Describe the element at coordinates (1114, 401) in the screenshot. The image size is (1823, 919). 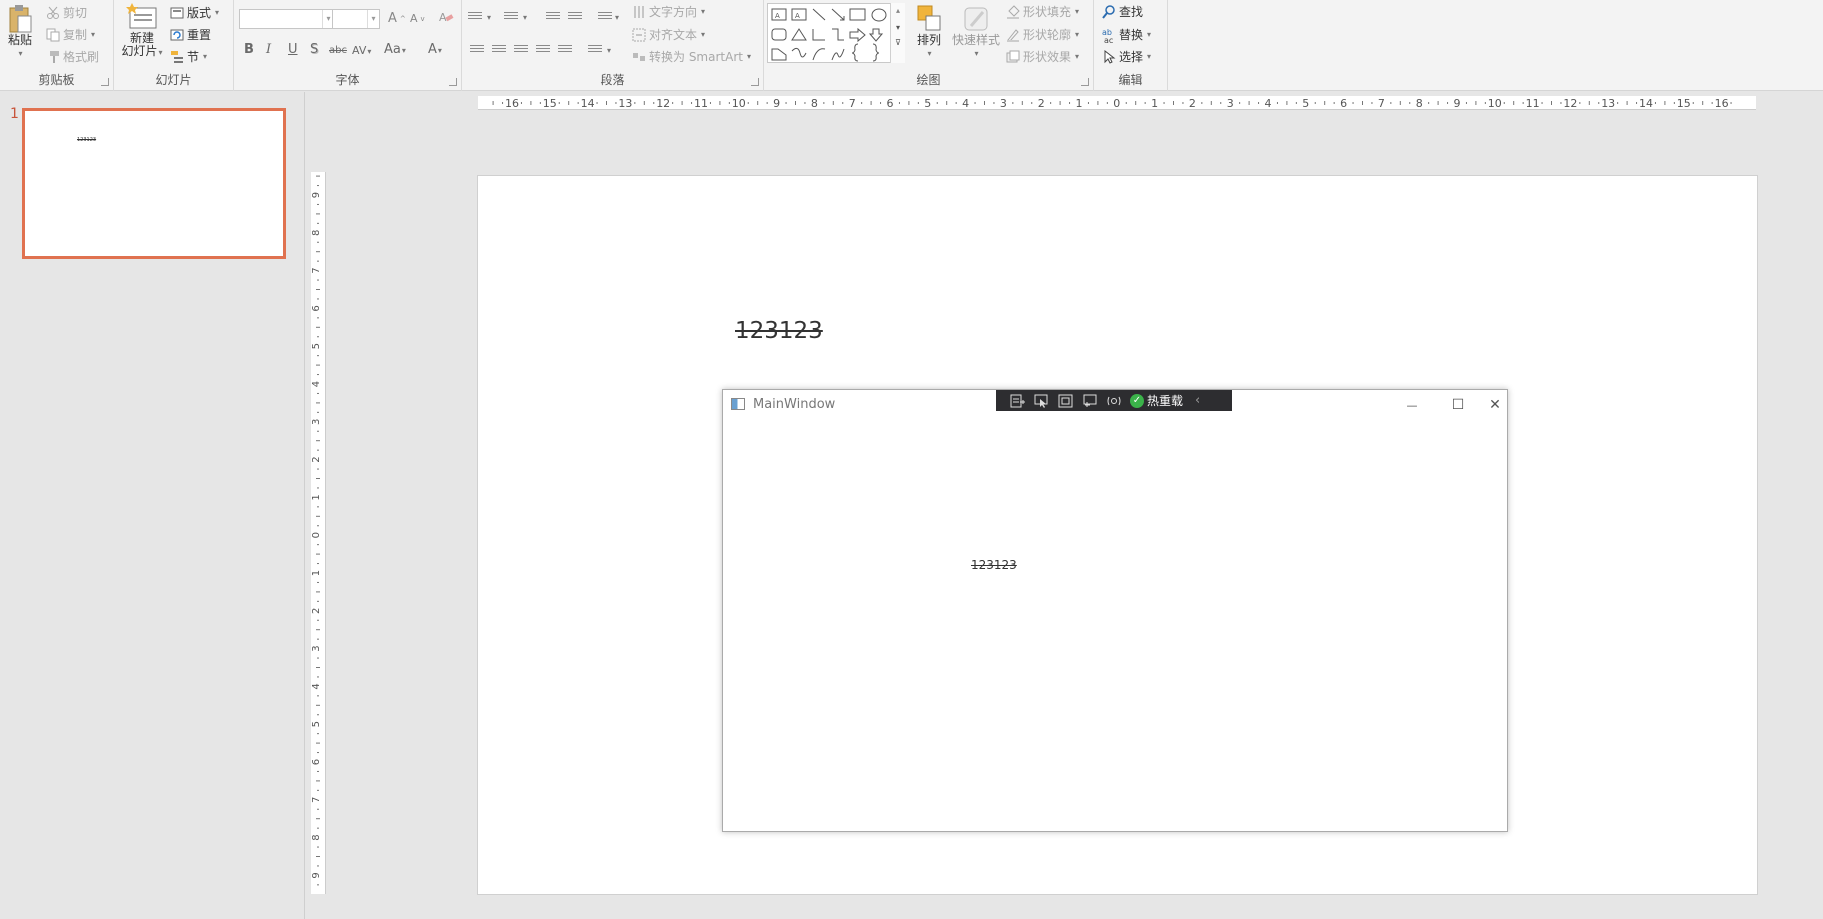
I see `layout-adorners-icon` at that location.